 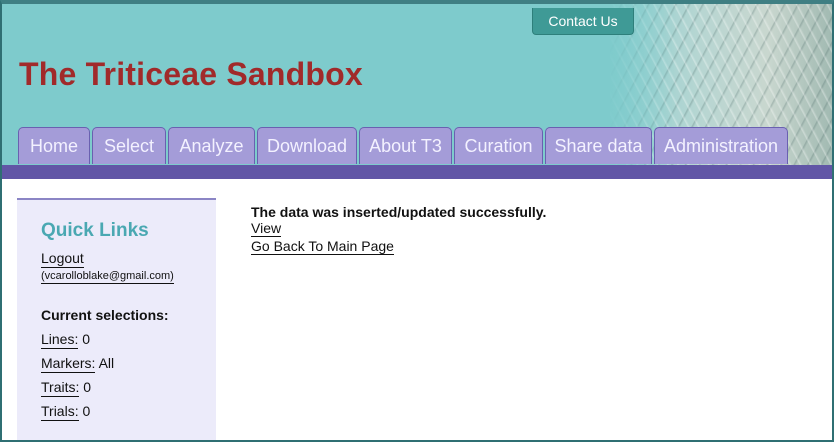 I want to click on site-title: The Triticeae Sandbox, so click(x=191, y=74).